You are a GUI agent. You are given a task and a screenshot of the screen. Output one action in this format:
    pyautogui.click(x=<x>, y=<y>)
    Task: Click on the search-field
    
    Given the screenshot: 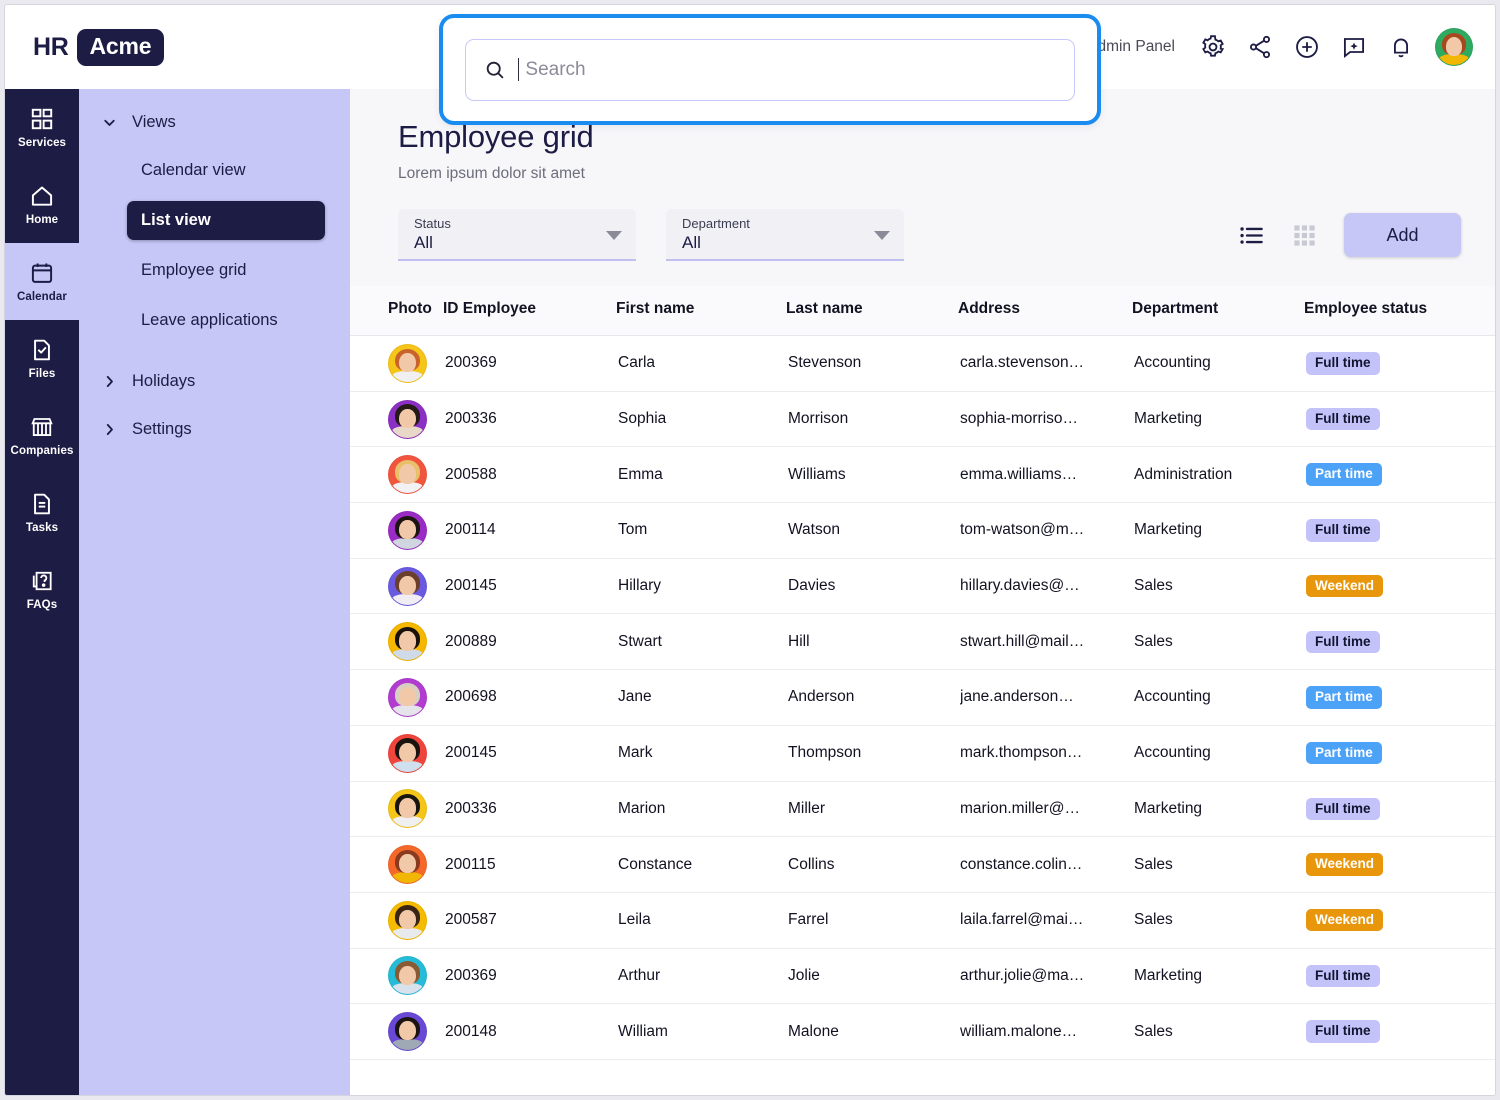 What is the action you would take?
    pyautogui.click(x=770, y=69)
    